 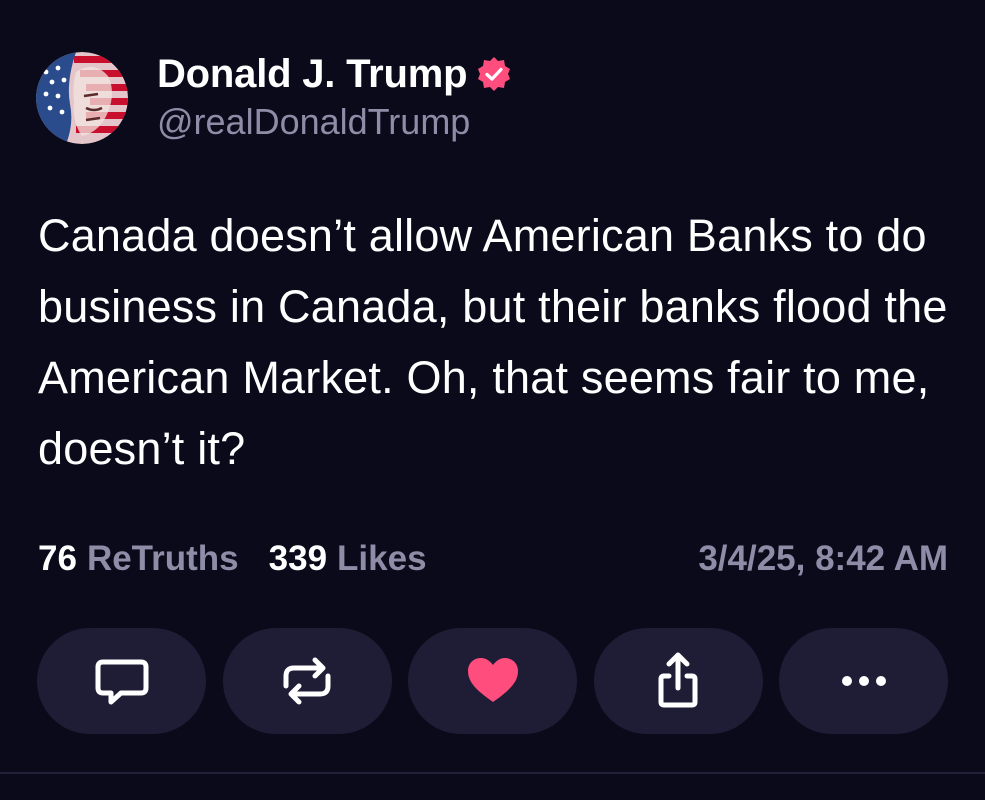 What do you see at coordinates (823, 558) in the screenshot?
I see `post-timestamp: 3/4/25, 8:42 AM` at bounding box center [823, 558].